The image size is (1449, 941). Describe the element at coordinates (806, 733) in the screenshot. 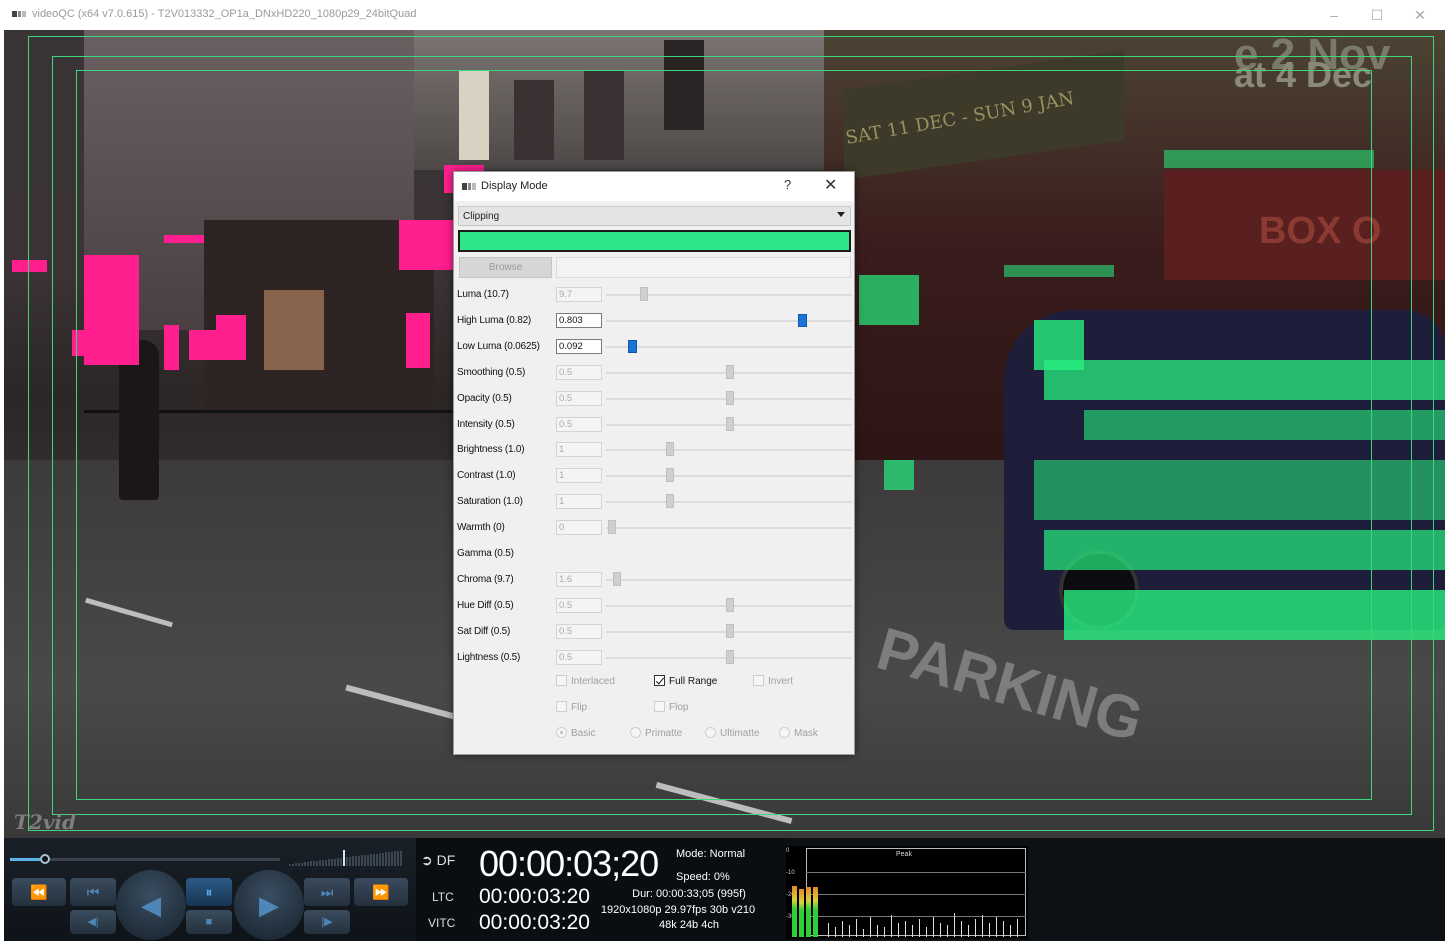

I see `mask-label: Mask` at that location.